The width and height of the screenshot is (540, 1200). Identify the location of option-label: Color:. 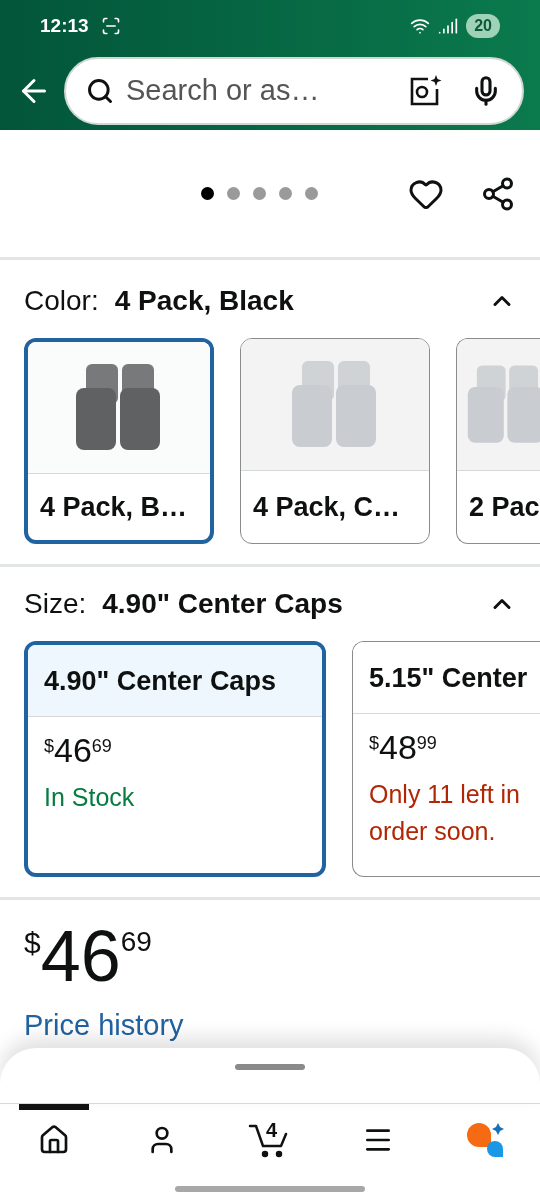
(61, 301).